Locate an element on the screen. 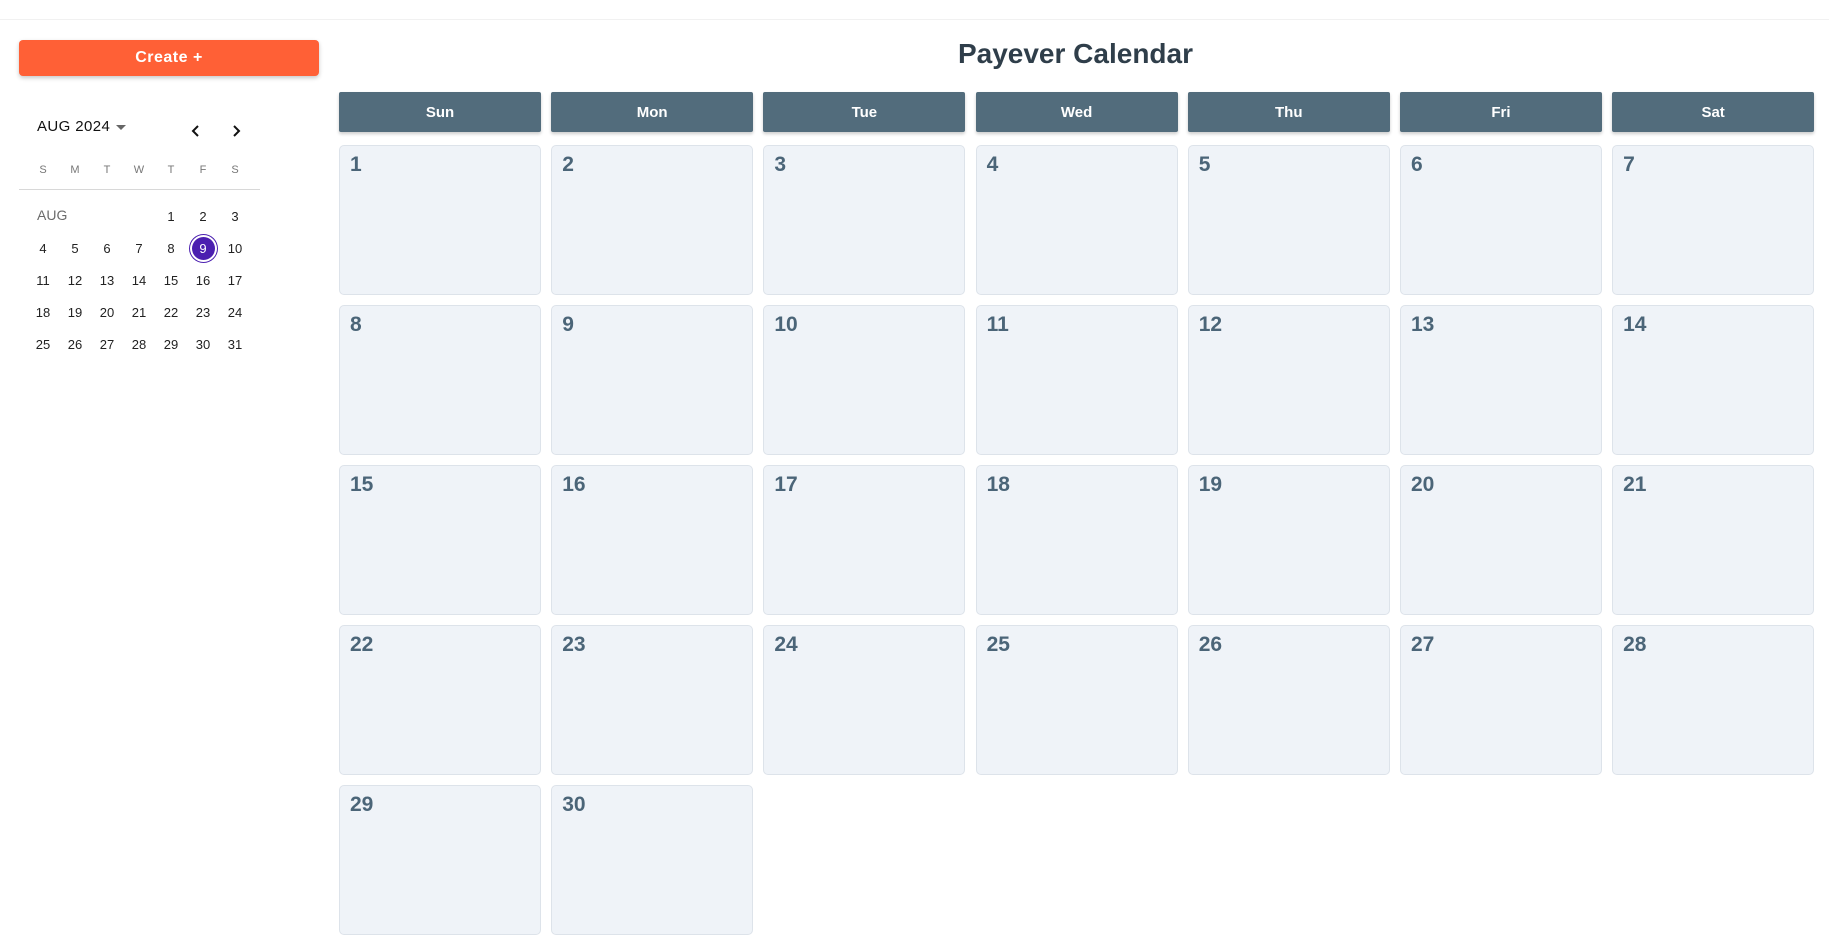 The image size is (1829, 935). day-number: 23 is located at coordinates (574, 644).